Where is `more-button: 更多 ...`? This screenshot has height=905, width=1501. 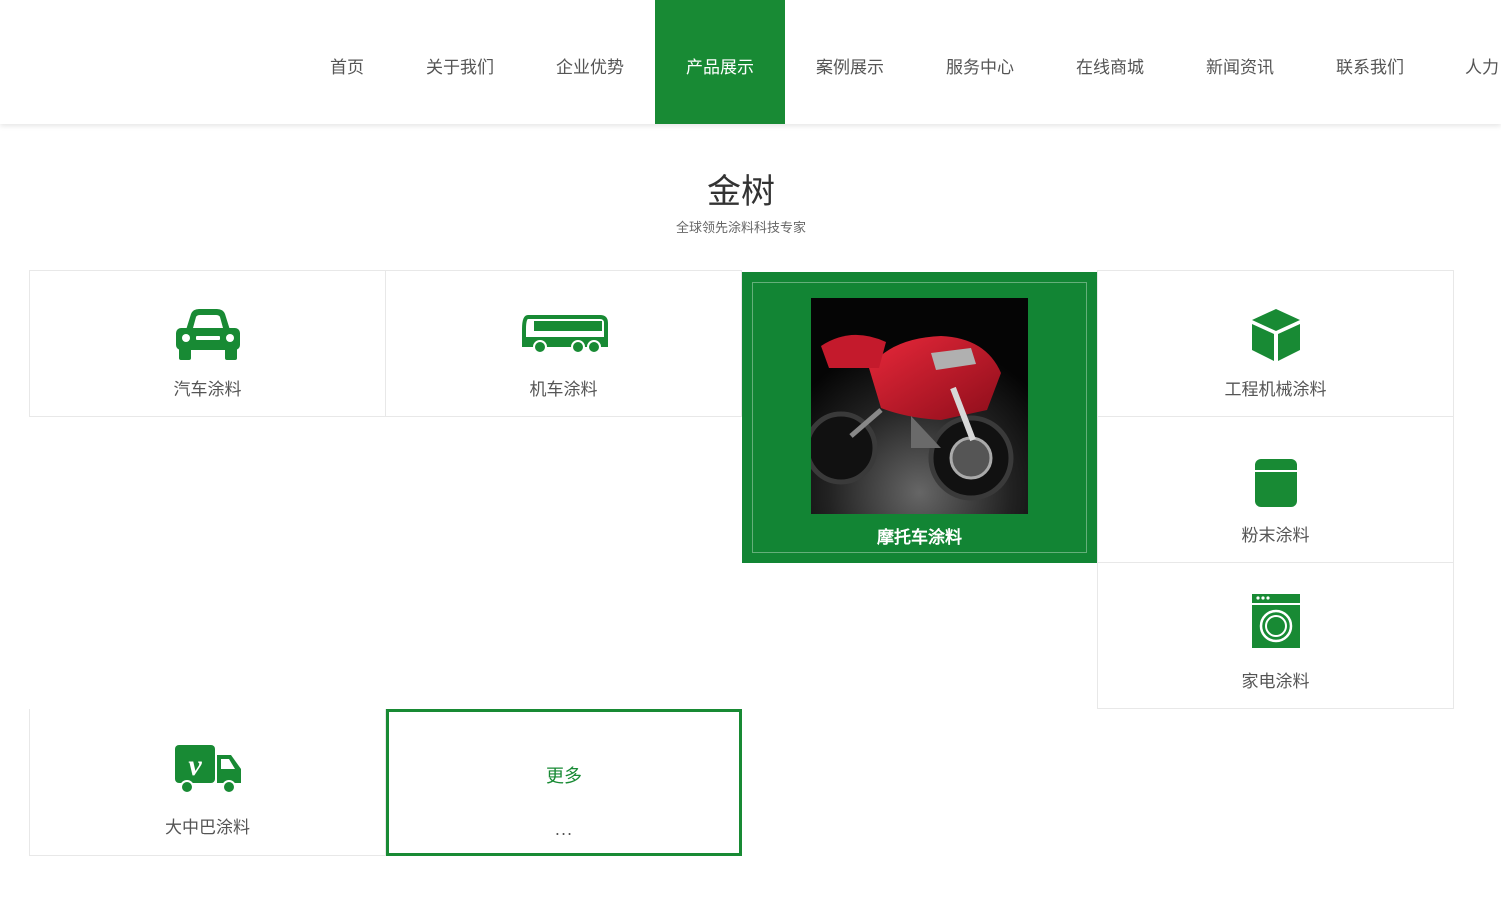 more-button: 更多 ... is located at coordinates (564, 782).